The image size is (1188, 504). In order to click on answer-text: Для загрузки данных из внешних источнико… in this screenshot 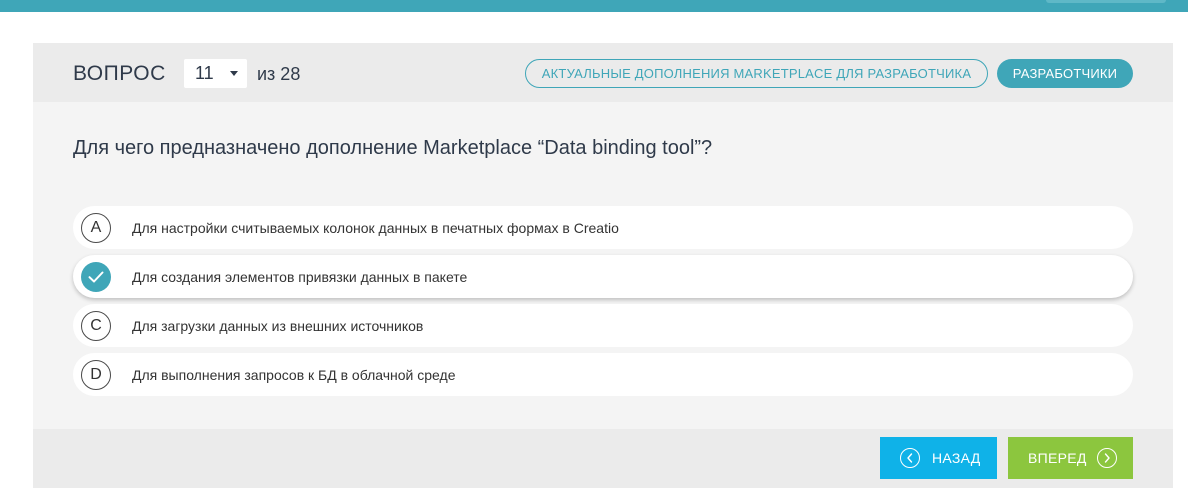, I will do `click(278, 326)`.